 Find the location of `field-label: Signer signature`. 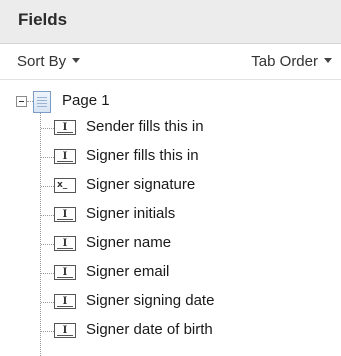

field-label: Signer signature is located at coordinates (141, 184).